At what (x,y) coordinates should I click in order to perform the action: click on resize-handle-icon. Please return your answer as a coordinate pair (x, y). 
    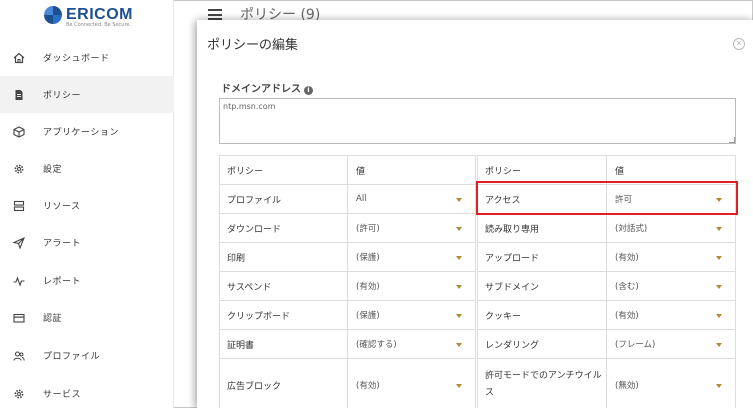
    Looking at the image, I should click on (732, 140).